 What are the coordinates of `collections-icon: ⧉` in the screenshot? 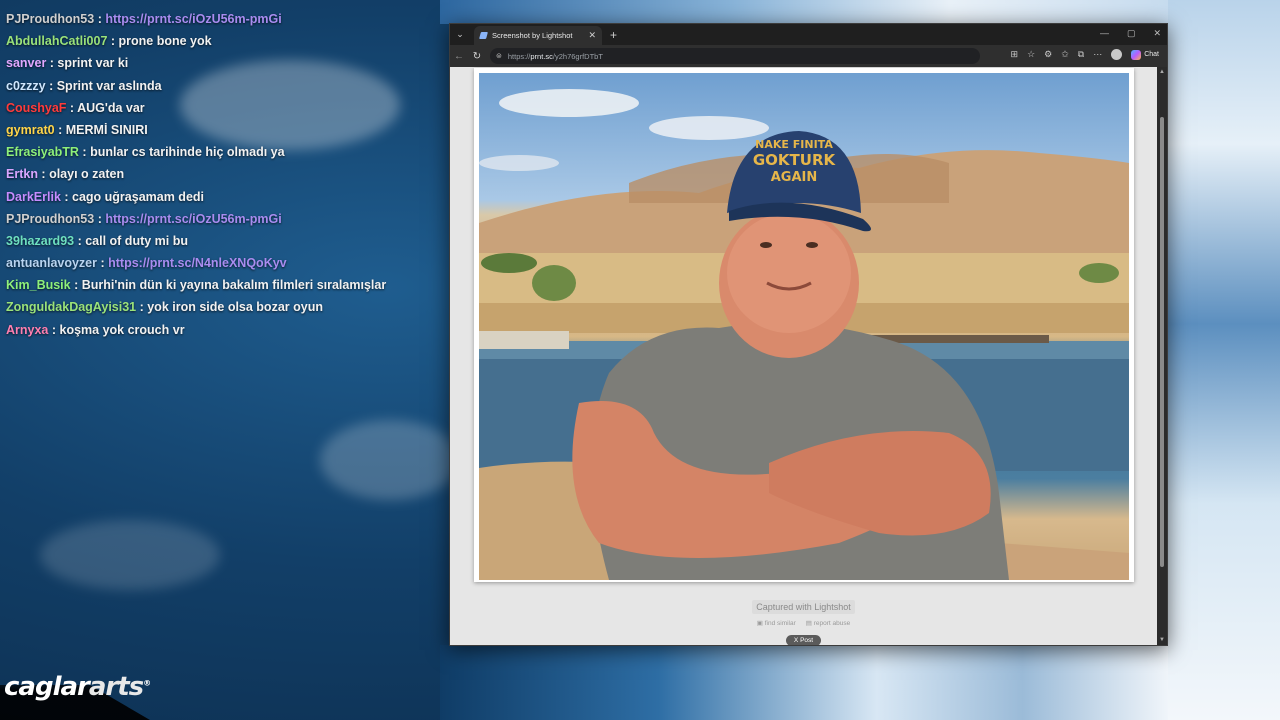 It's located at (1081, 54).